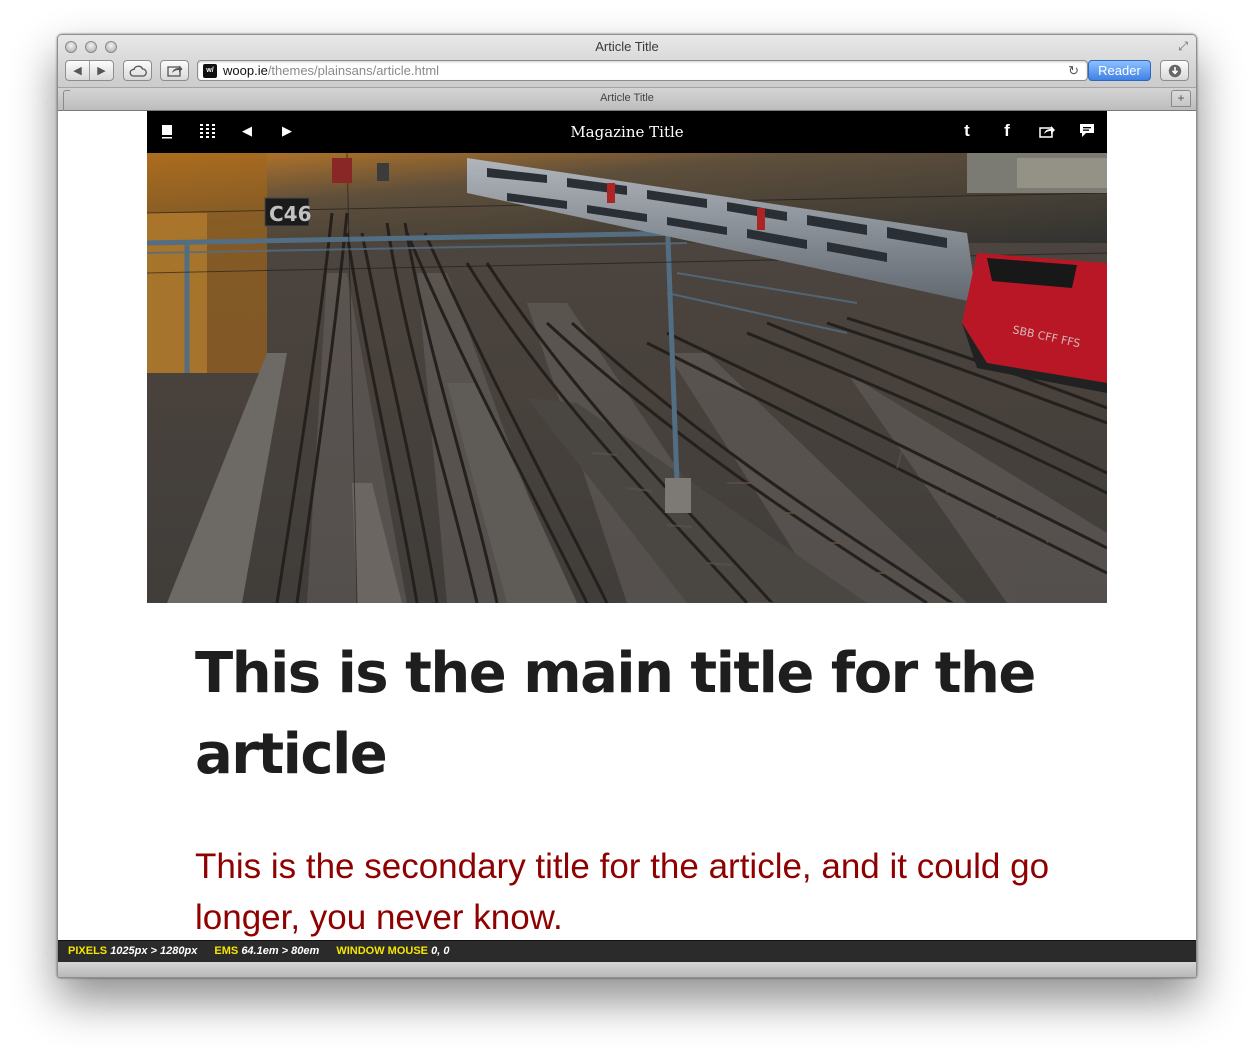  I want to click on back-arrow-icon: ◀, so click(77, 70).